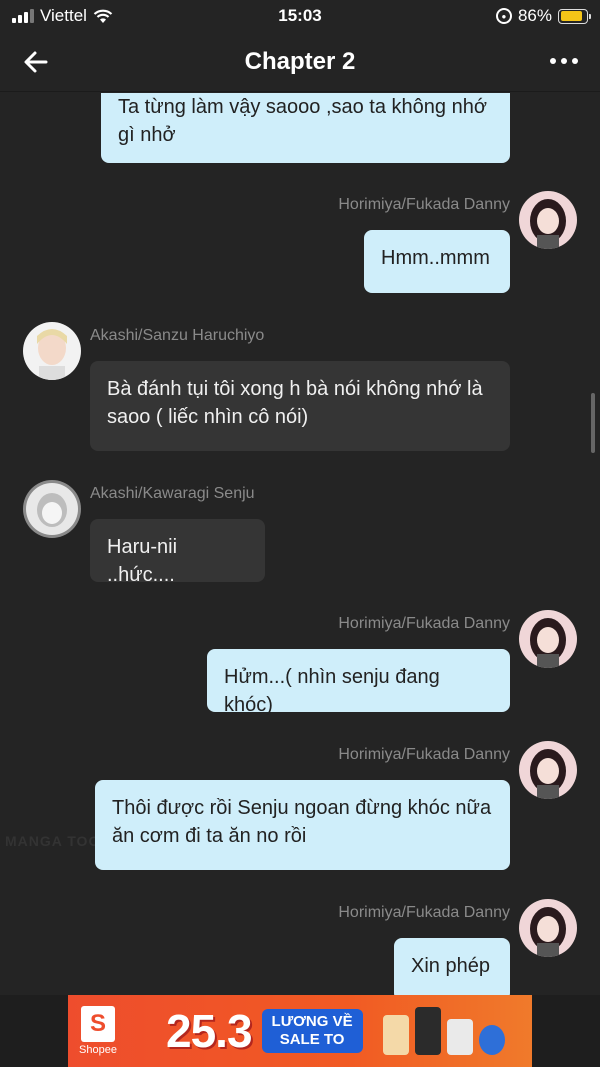 This screenshot has width=600, height=1067. What do you see at coordinates (23, 16) in the screenshot?
I see `signal-icon` at bounding box center [23, 16].